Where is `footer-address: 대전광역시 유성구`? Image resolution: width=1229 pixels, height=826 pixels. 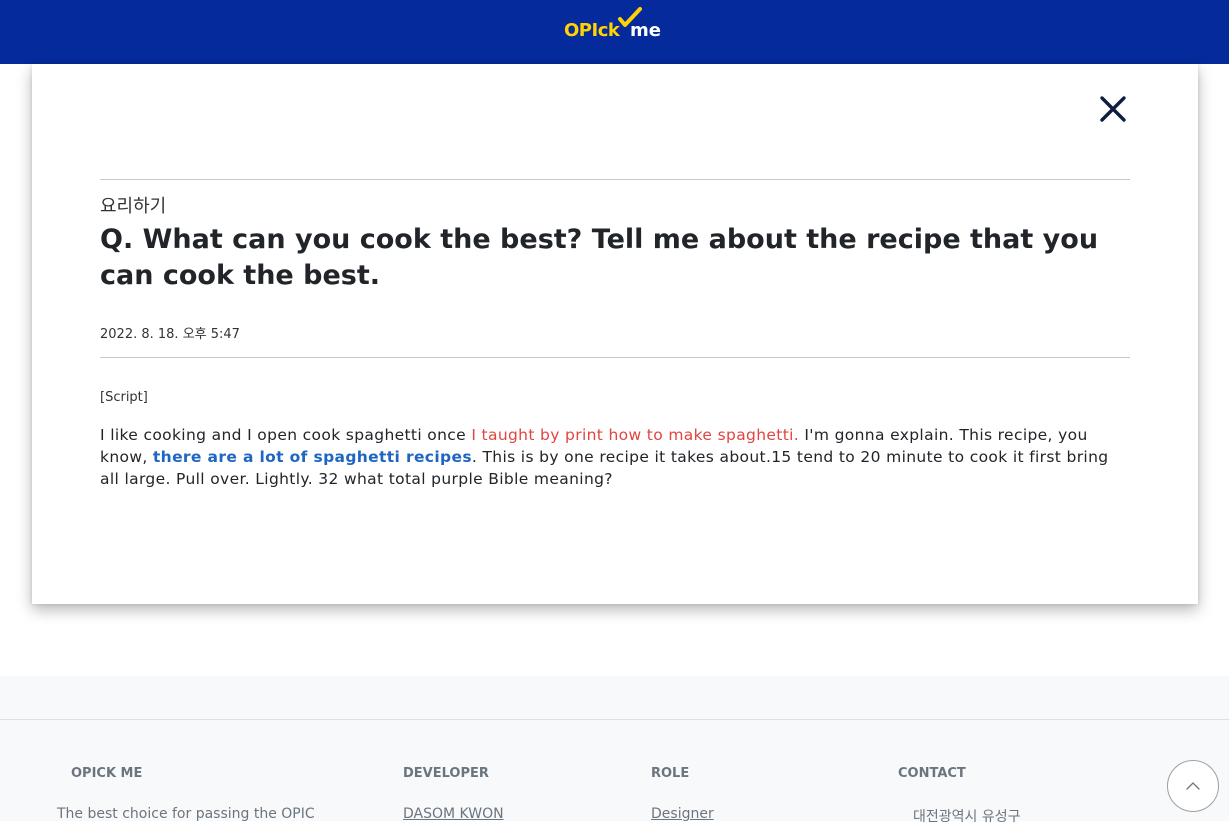
footer-address: 대전광역시 유성구 is located at coordinates (967, 817).